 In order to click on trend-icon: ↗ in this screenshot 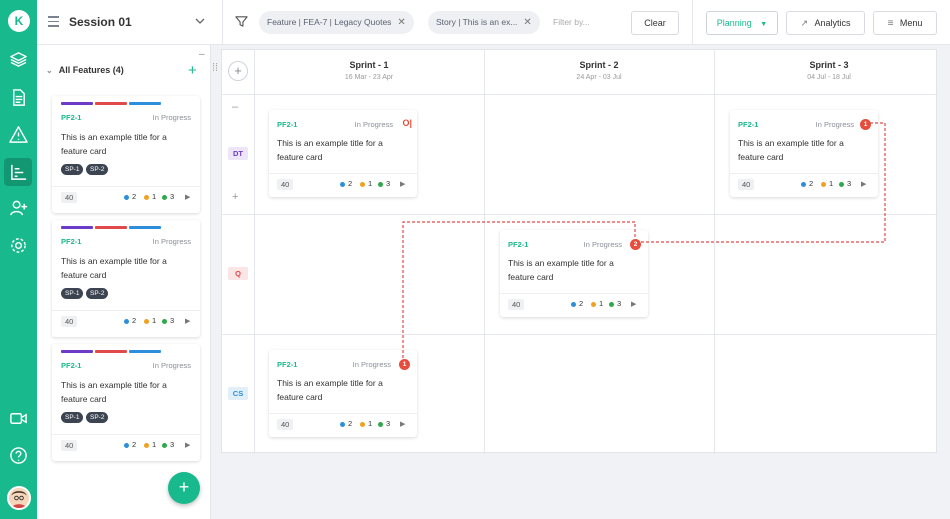, I will do `click(804, 23)`.